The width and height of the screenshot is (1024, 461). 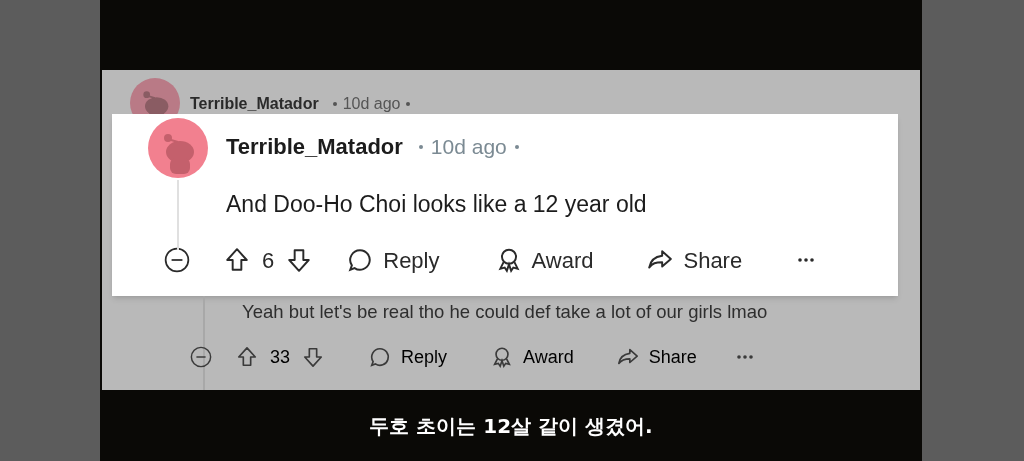 What do you see at coordinates (178, 148) in the screenshot?
I see `avatar-icon` at bounding box center [178, 148].